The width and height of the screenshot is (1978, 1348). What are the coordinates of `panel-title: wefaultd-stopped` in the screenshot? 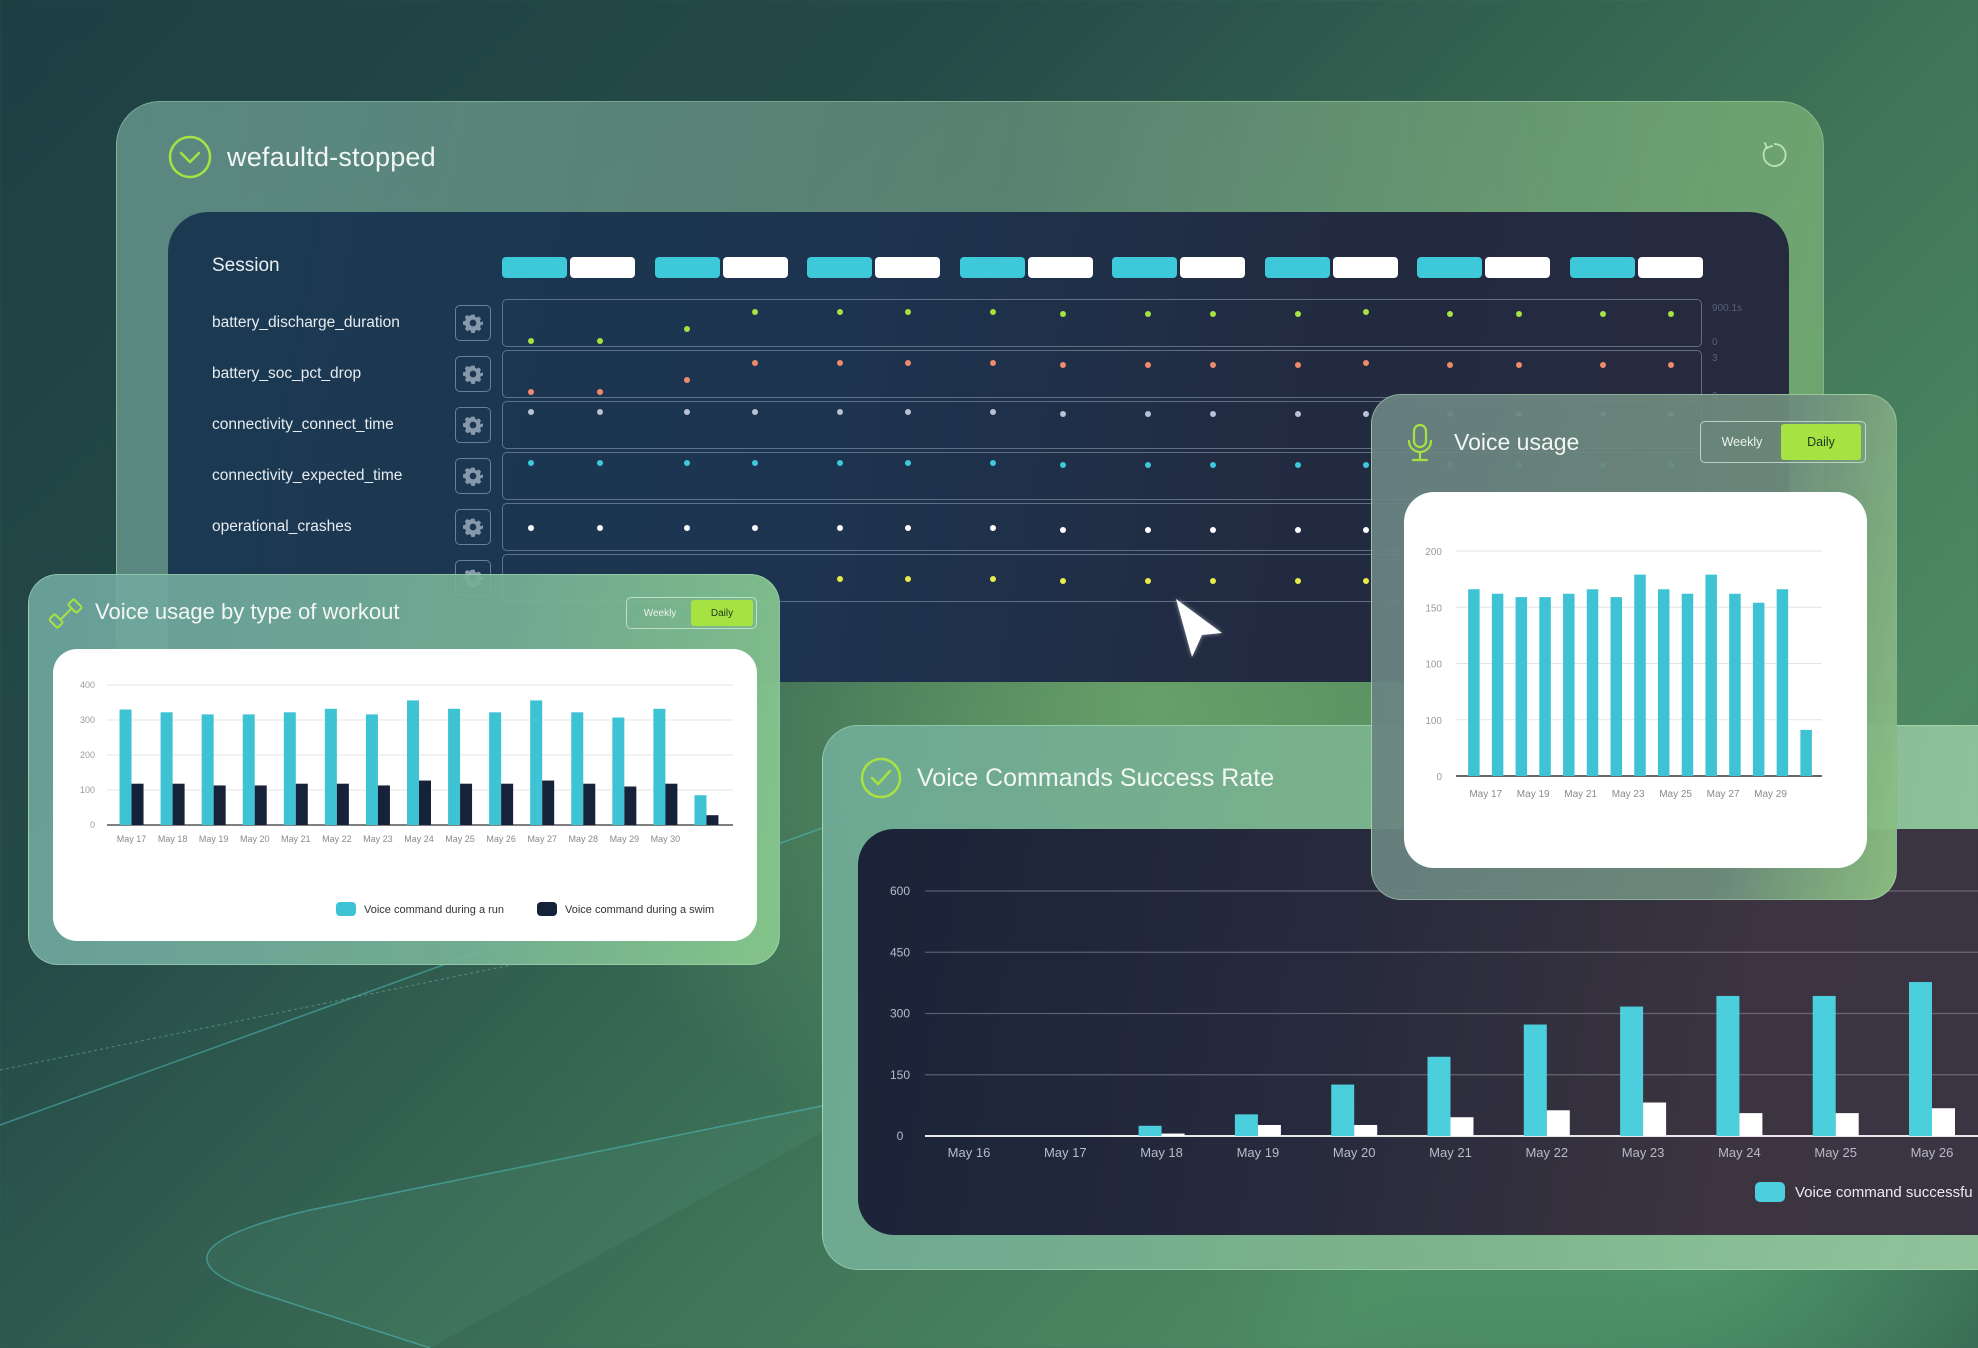 It's located at (331, 156).